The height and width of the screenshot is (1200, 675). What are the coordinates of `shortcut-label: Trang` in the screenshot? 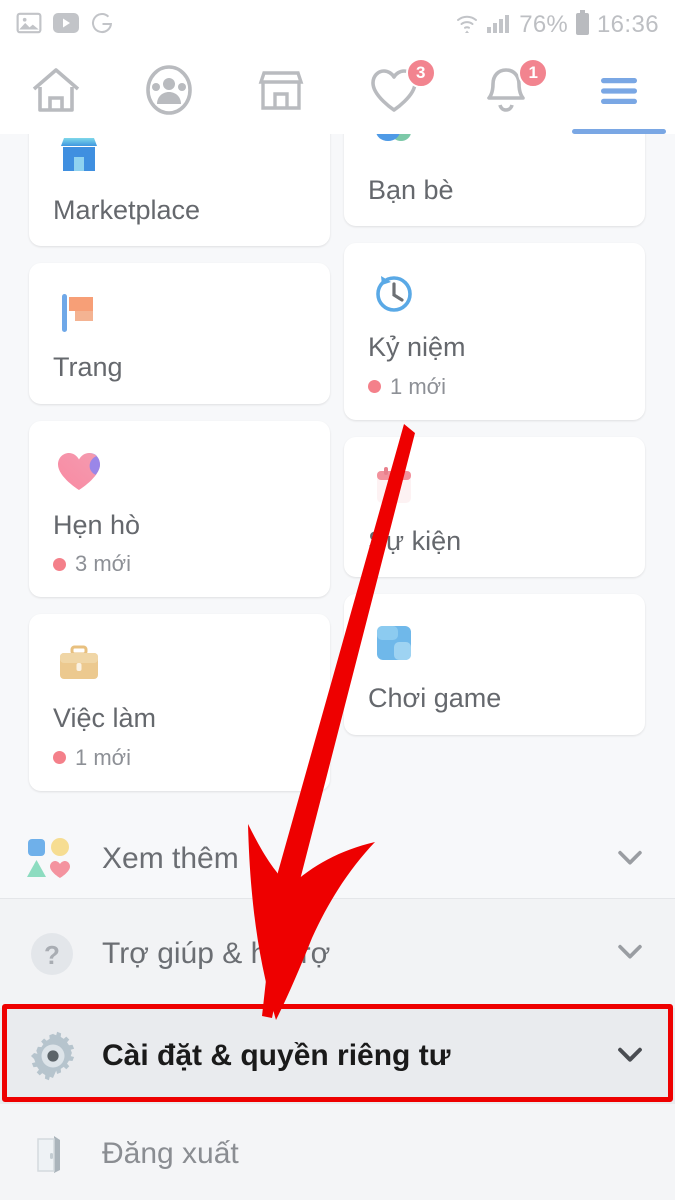 It's located at (88, 367).